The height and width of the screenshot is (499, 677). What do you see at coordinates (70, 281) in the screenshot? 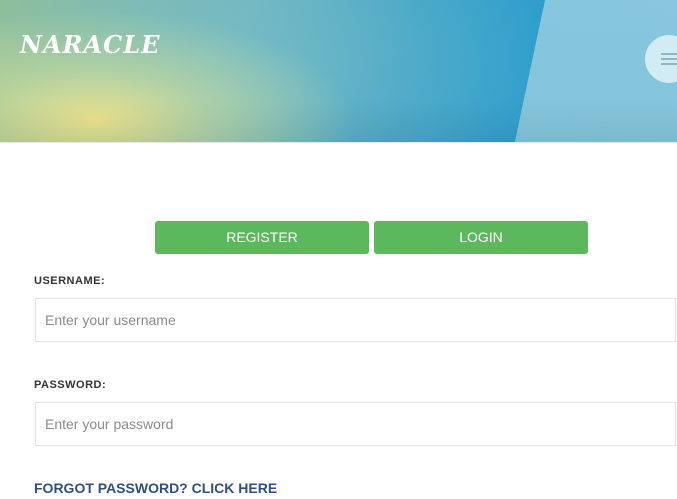
I see `username-label: USERNAME:` at bounding box center [70, 281].